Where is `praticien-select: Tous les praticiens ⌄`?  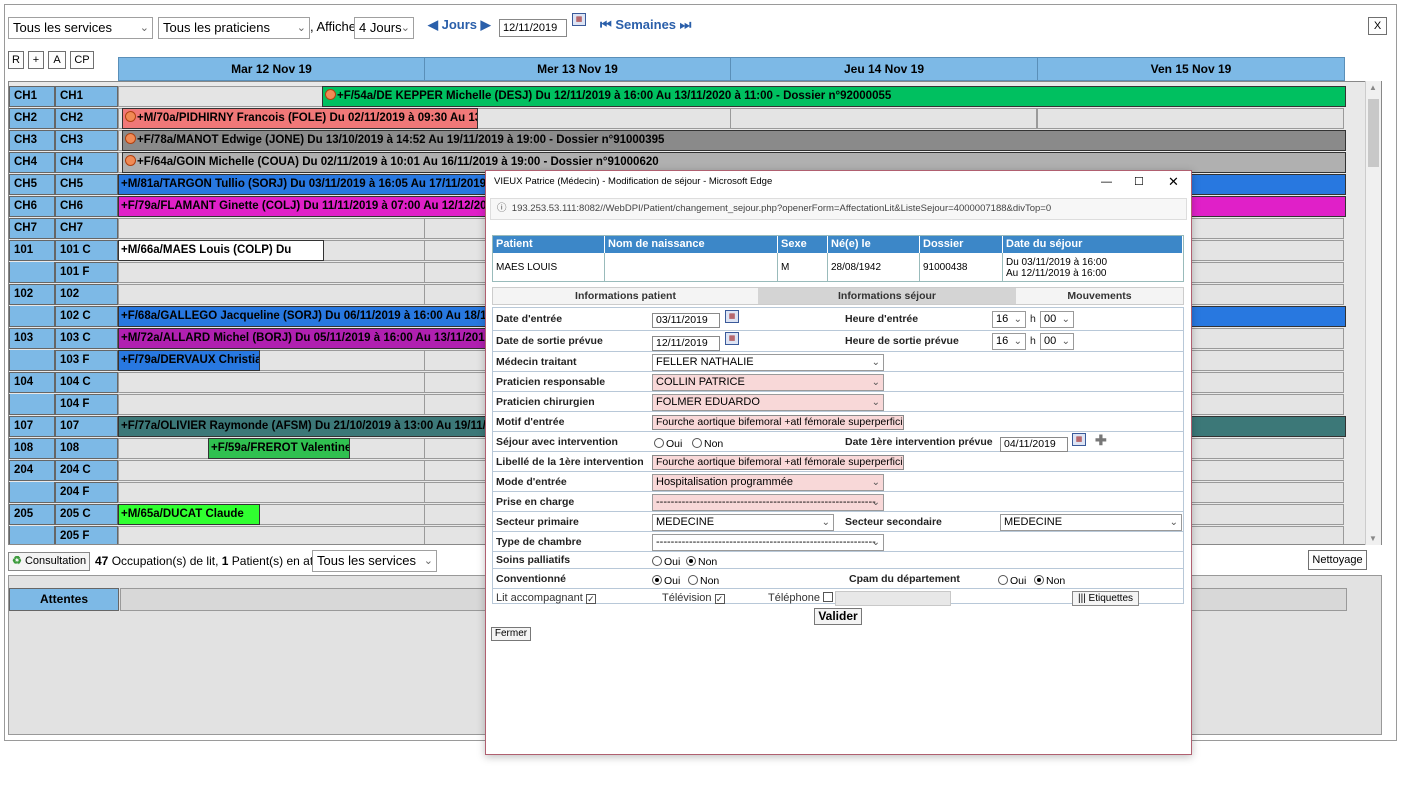 praticien-select: Tous les praticiens ⌄ is located at coordinates (234, 28).